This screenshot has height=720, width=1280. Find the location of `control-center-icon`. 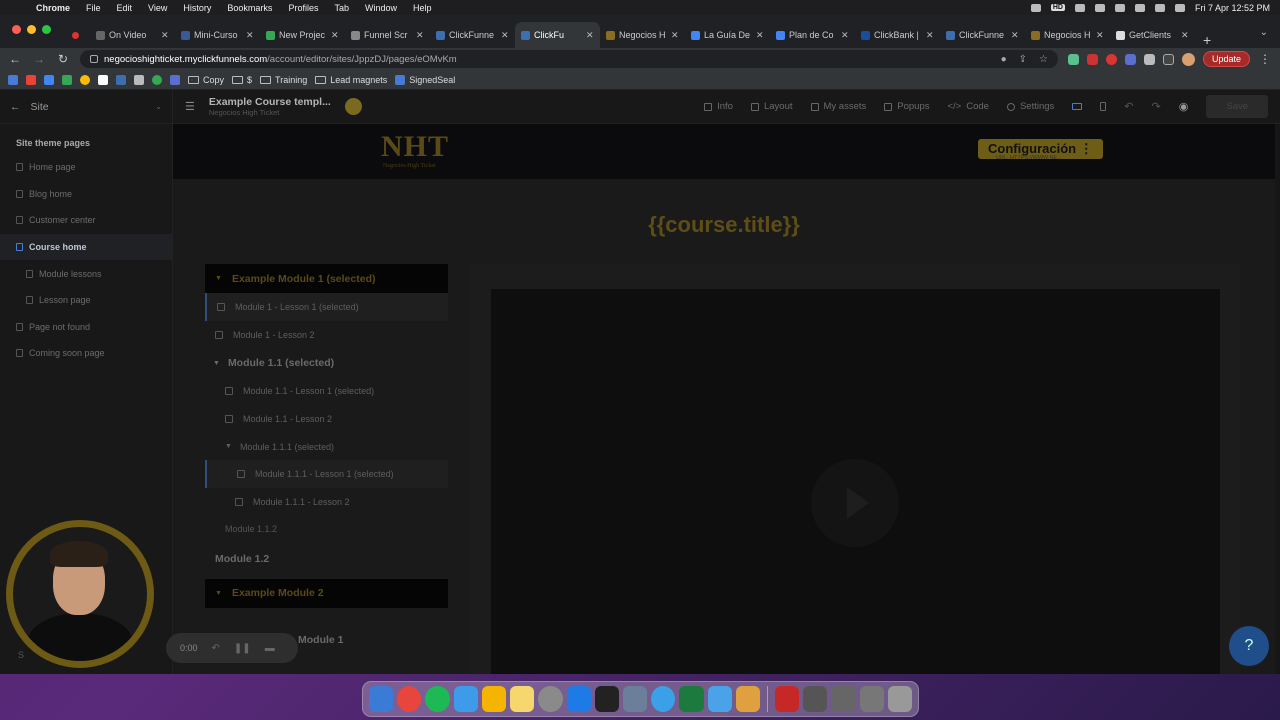

control-center-icon is located at coordinates (1179, 7).